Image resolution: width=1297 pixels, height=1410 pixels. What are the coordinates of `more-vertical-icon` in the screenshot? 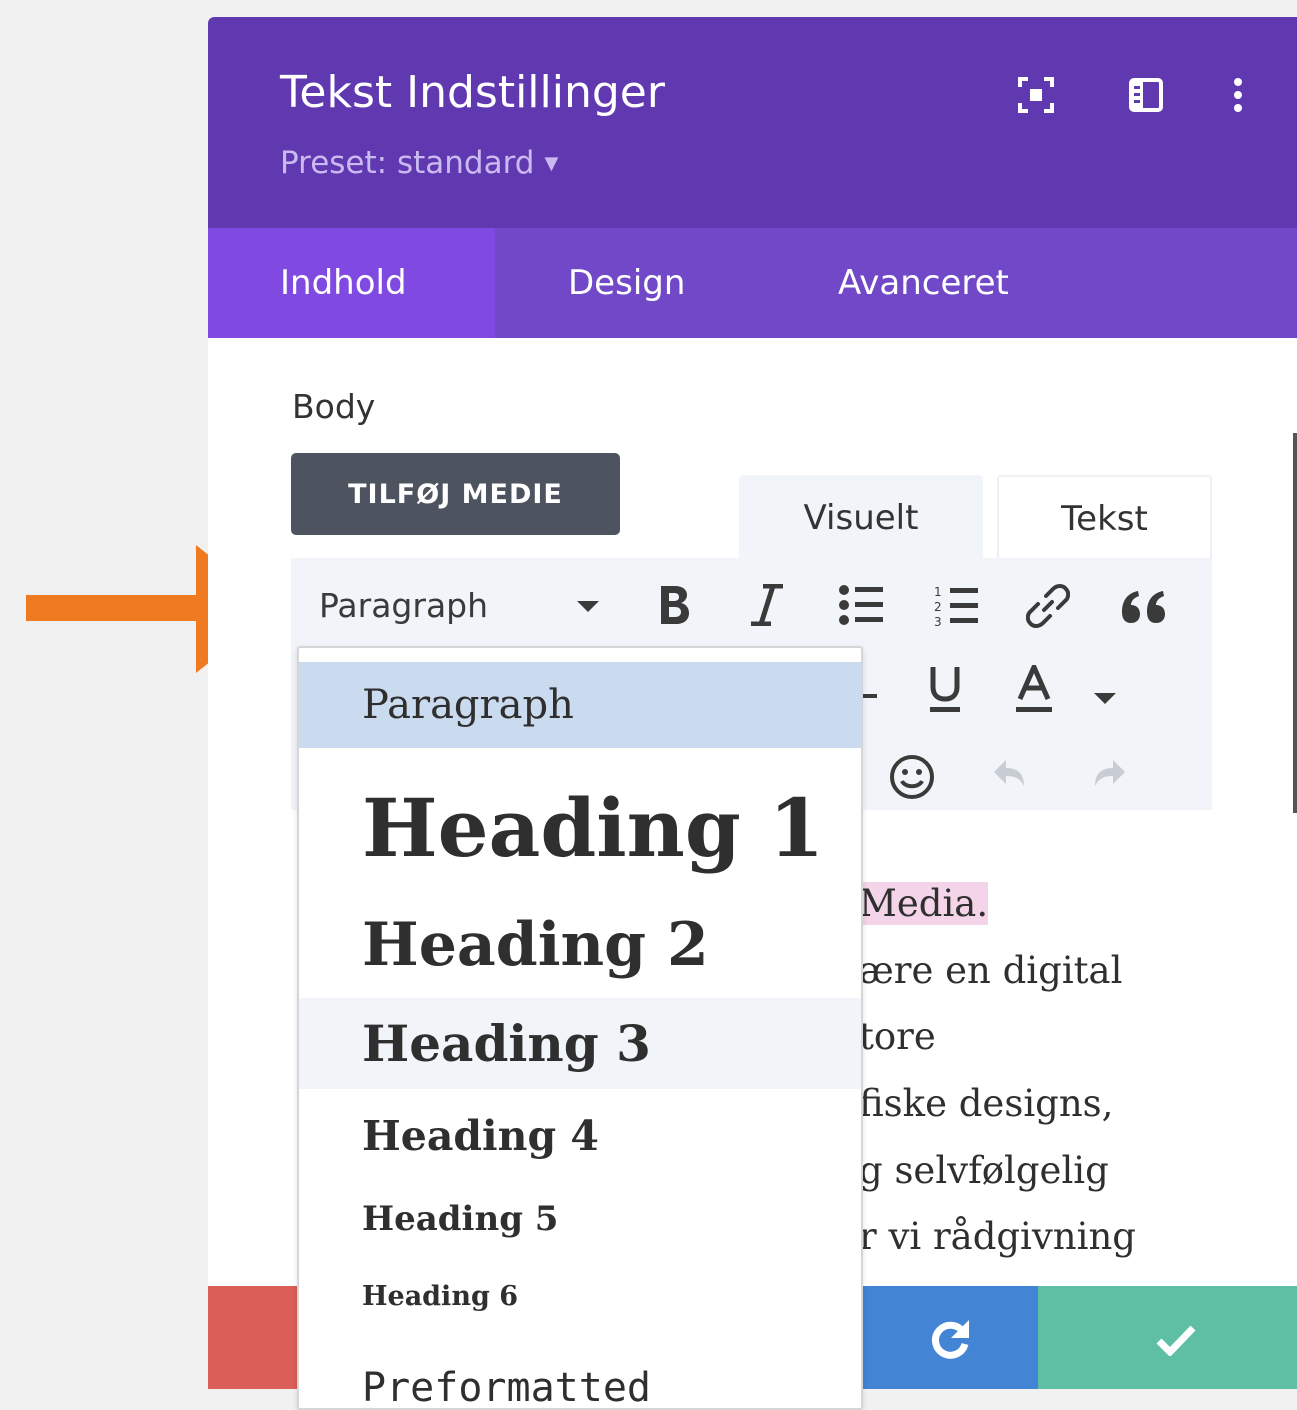 It's located at (1238, 95).